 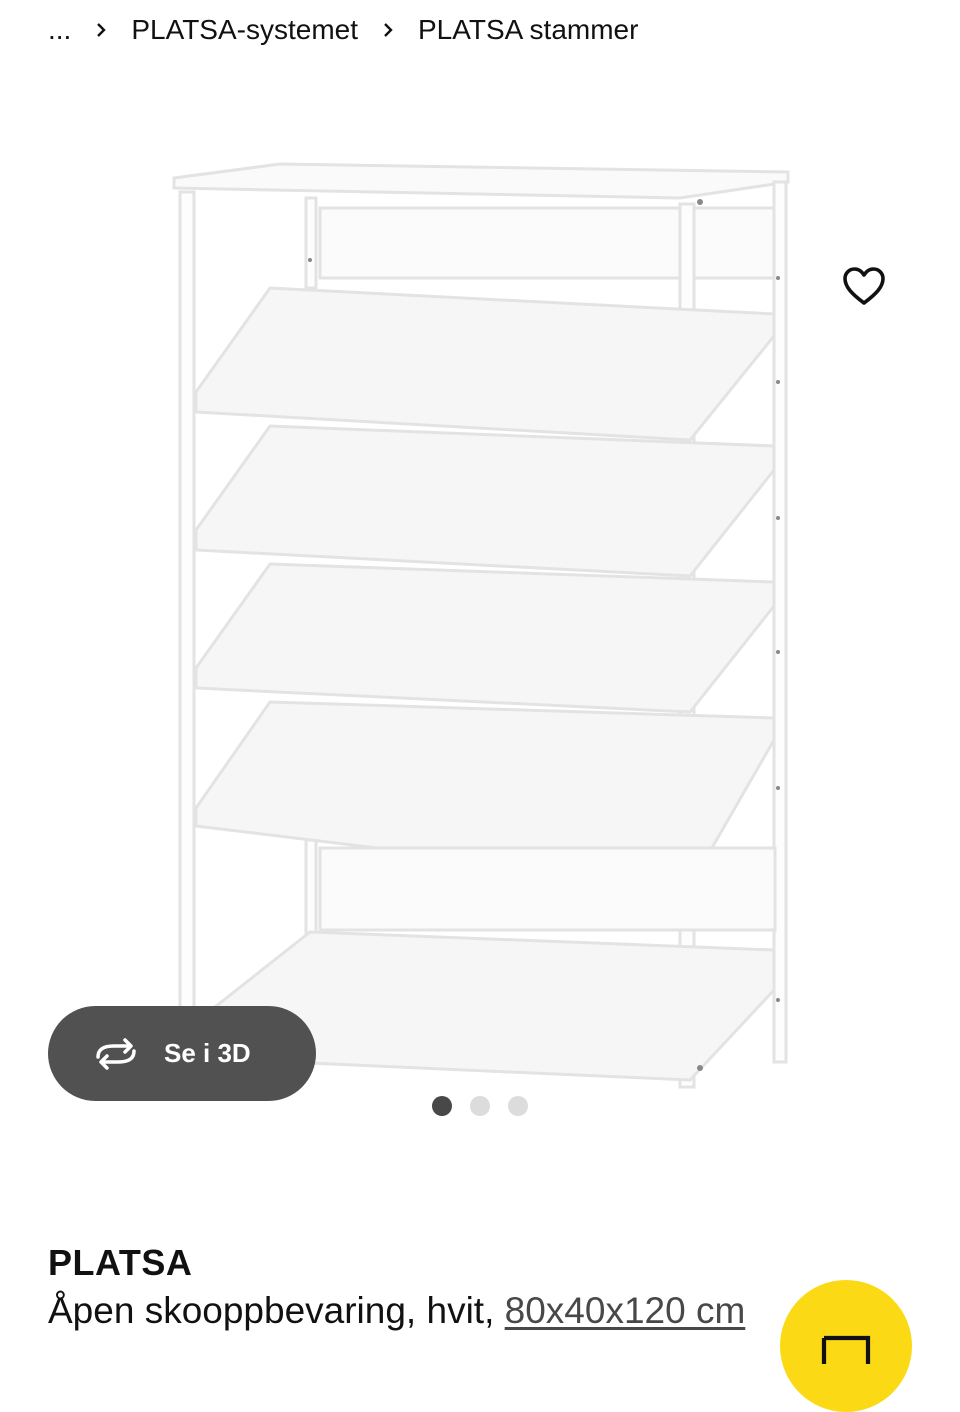 I want to click on view-in-3d-button: Se i 3D, so click(x=182, y=1053).